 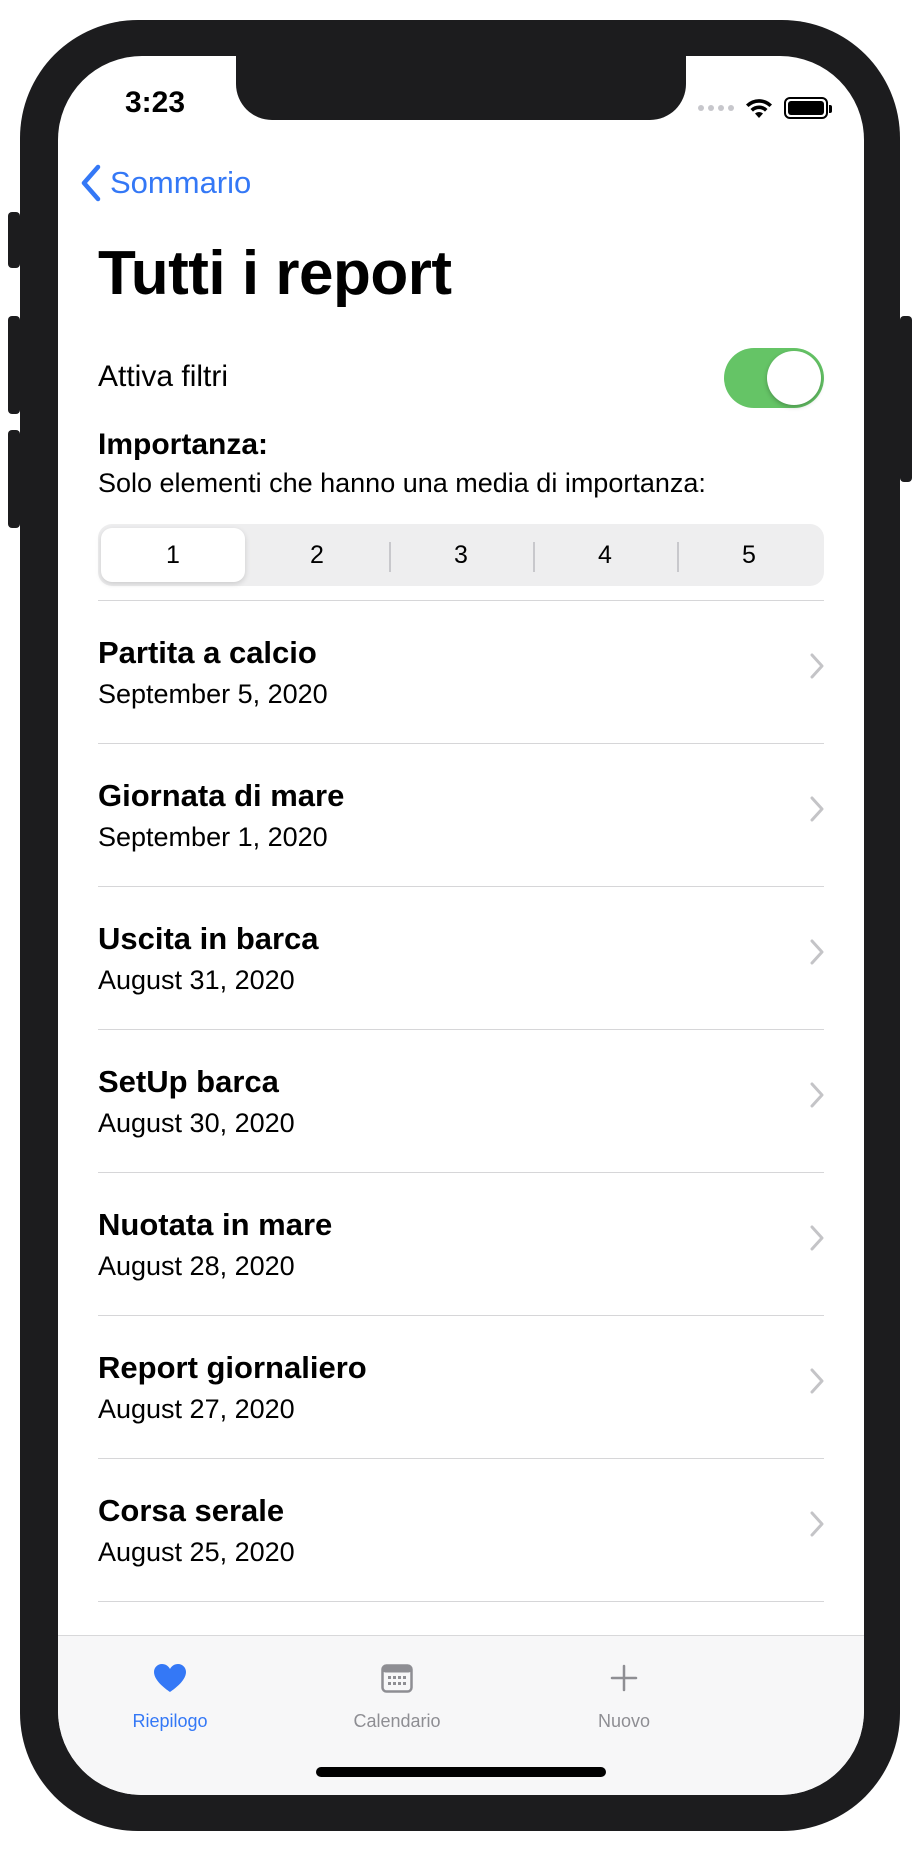 I want to click on tab-label: Riepilogo, so click(x=170, y=1721).